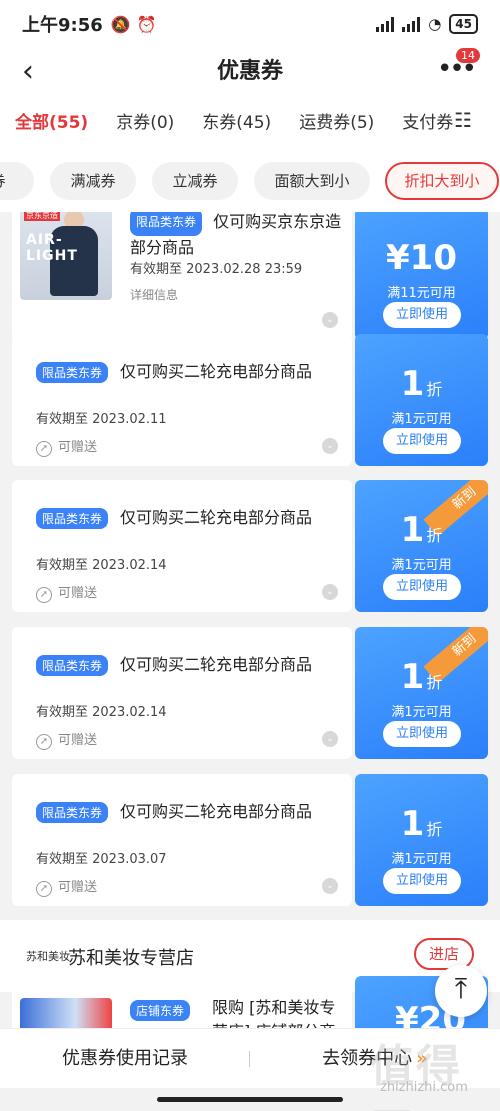 This screenshot has width=500, height=1111. What do you see at coordinates (66, 1015) in the screenshot?
I see `product-image` at bounding box center [66, 1015].